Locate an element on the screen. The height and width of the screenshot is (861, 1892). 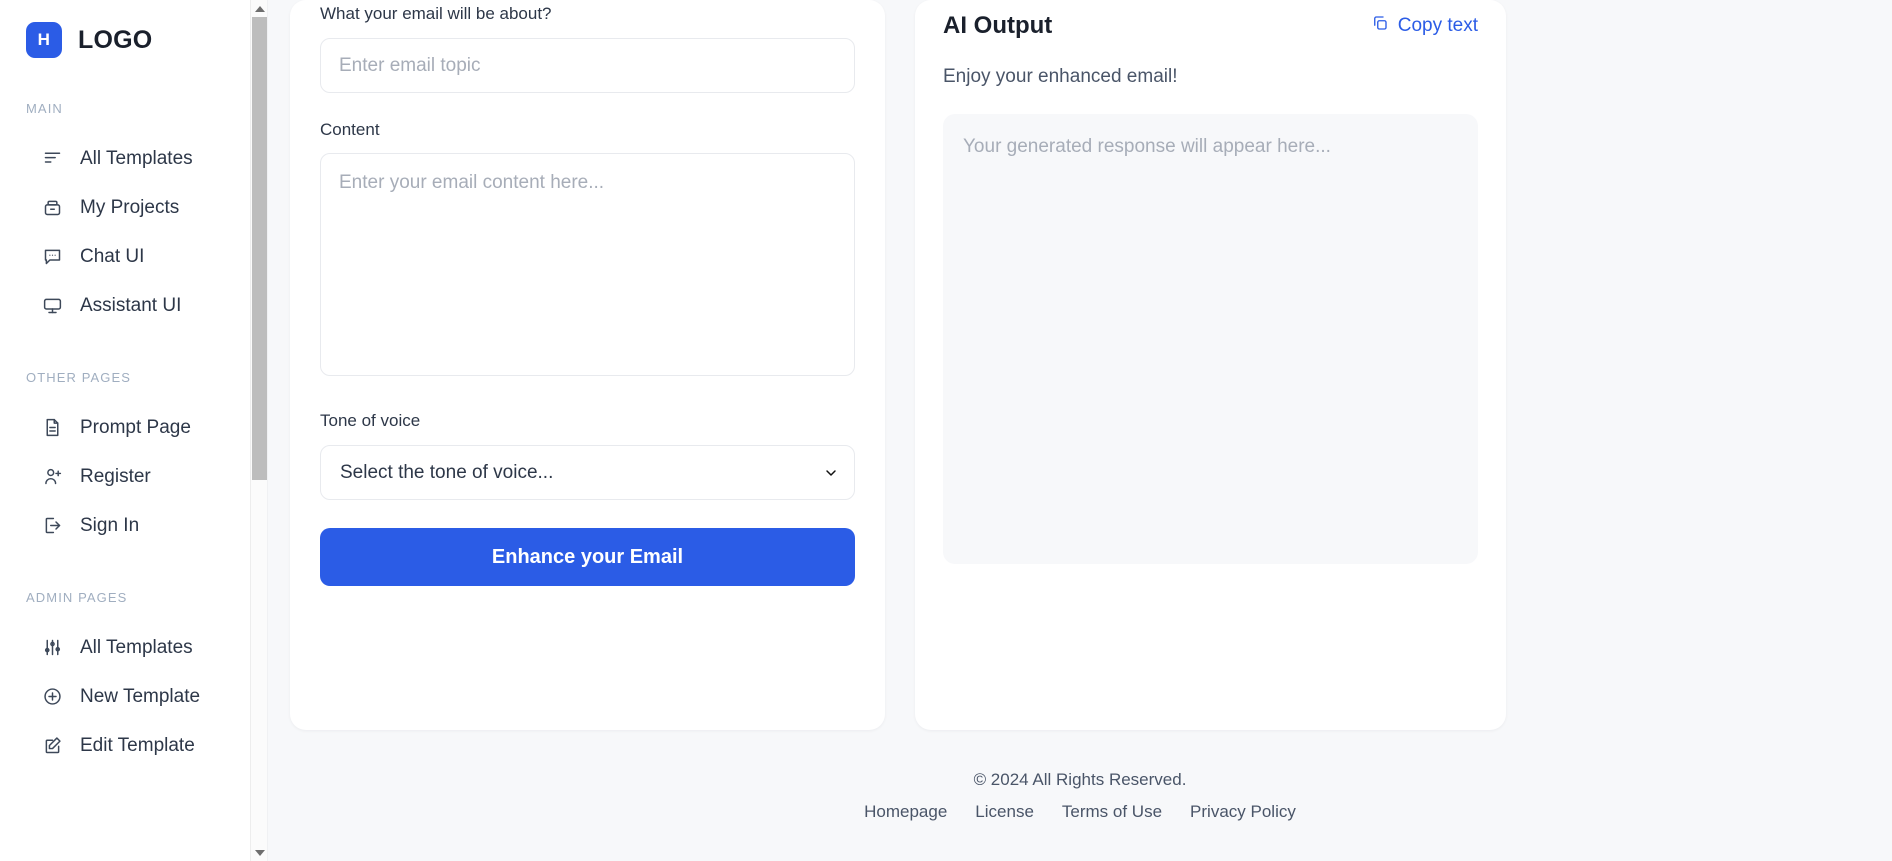
topic-label: What your email will be about? is located at coordinates (436, 13).